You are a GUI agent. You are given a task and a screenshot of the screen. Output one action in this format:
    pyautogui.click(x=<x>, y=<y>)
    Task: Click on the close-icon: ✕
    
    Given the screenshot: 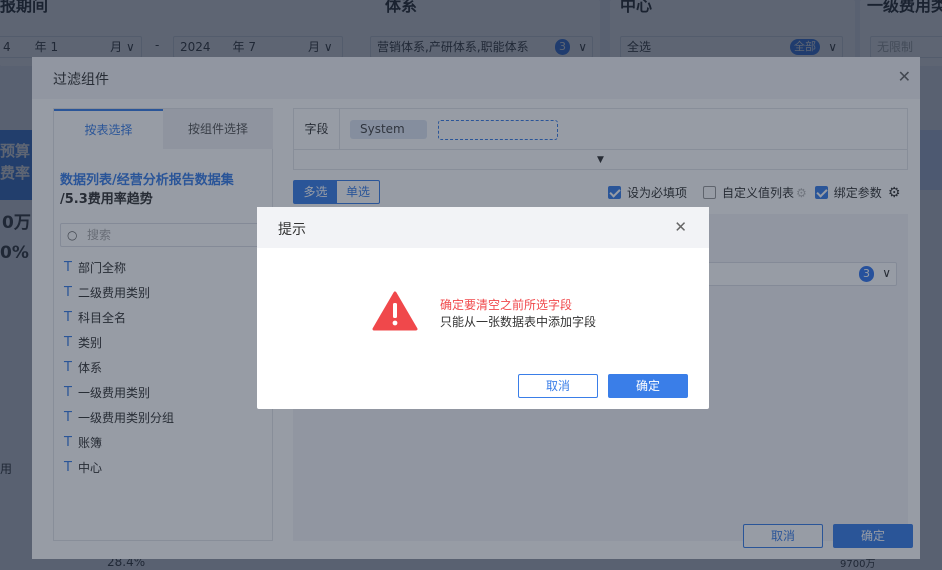 What is the action you would take?
    pyautogui.click(x=680, y=227)
    